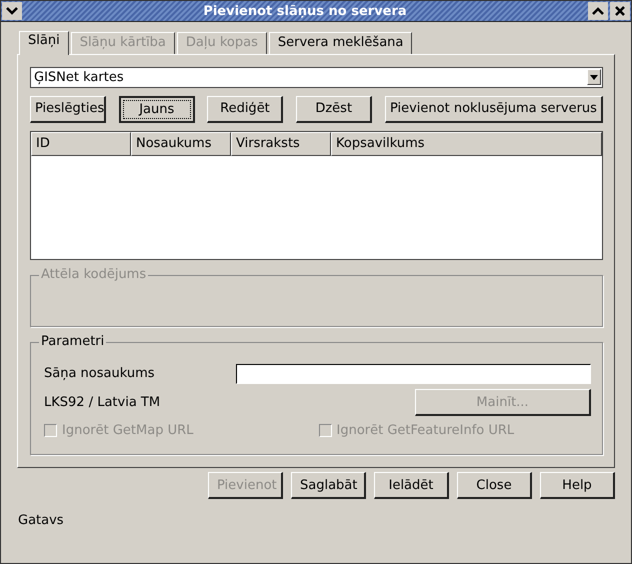 The height and width of the screenshot is (564, 632). Describe the element at coordinates (41, 520) in the screenshot. I see `status-text: Gatavs` at that location.